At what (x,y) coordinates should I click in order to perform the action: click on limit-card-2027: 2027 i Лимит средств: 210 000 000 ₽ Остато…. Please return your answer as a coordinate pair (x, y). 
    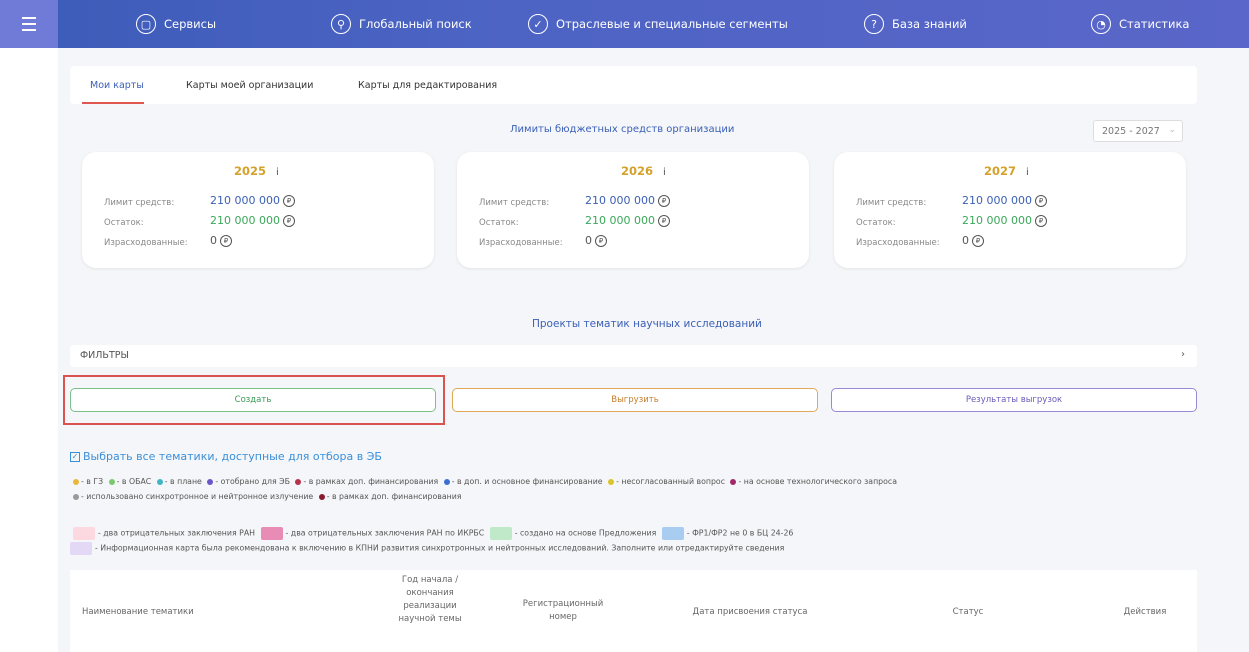
    Looking at the image, I should click on (1010, 210).